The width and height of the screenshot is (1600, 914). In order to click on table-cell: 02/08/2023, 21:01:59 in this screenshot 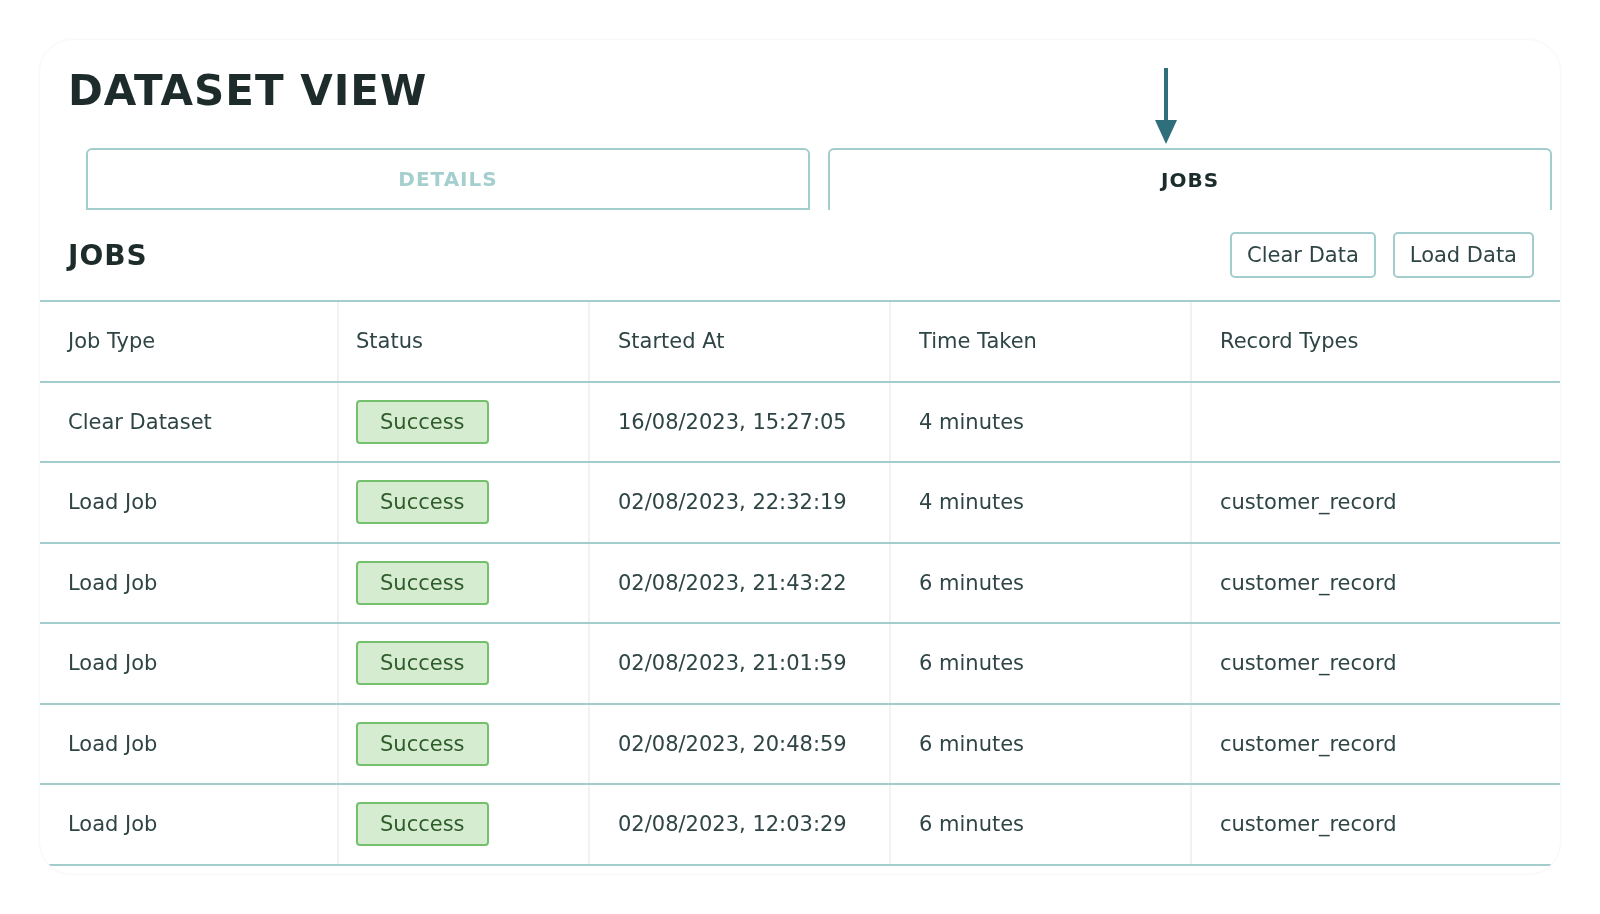, I will do `click(732, 663)`.